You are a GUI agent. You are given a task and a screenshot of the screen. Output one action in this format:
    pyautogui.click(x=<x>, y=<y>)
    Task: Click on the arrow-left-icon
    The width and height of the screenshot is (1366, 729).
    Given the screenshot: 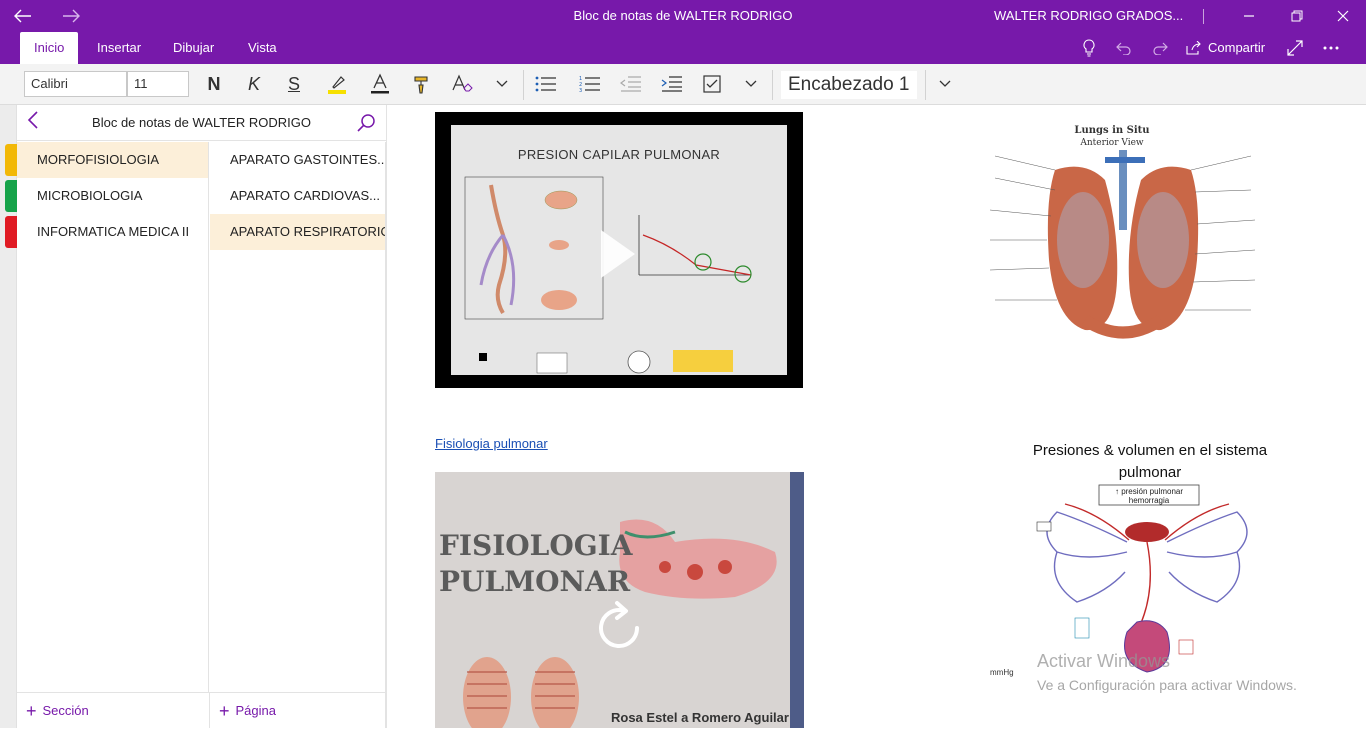 What is the action you would take?
    pyautogui.click(x=22, y=16)
    